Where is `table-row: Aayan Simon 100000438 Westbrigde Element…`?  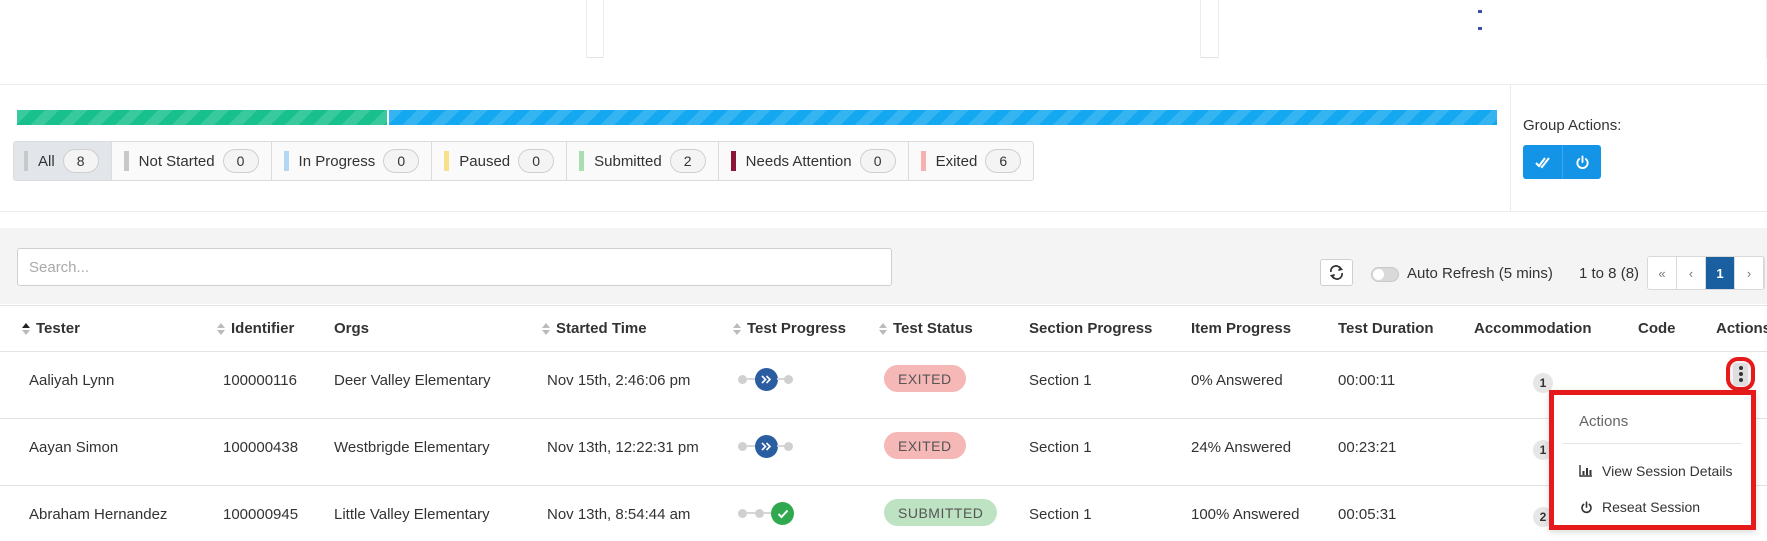 table-row: Aayan Simon 100000438 Westbrigde Element… is located at coordinates (883, 452).